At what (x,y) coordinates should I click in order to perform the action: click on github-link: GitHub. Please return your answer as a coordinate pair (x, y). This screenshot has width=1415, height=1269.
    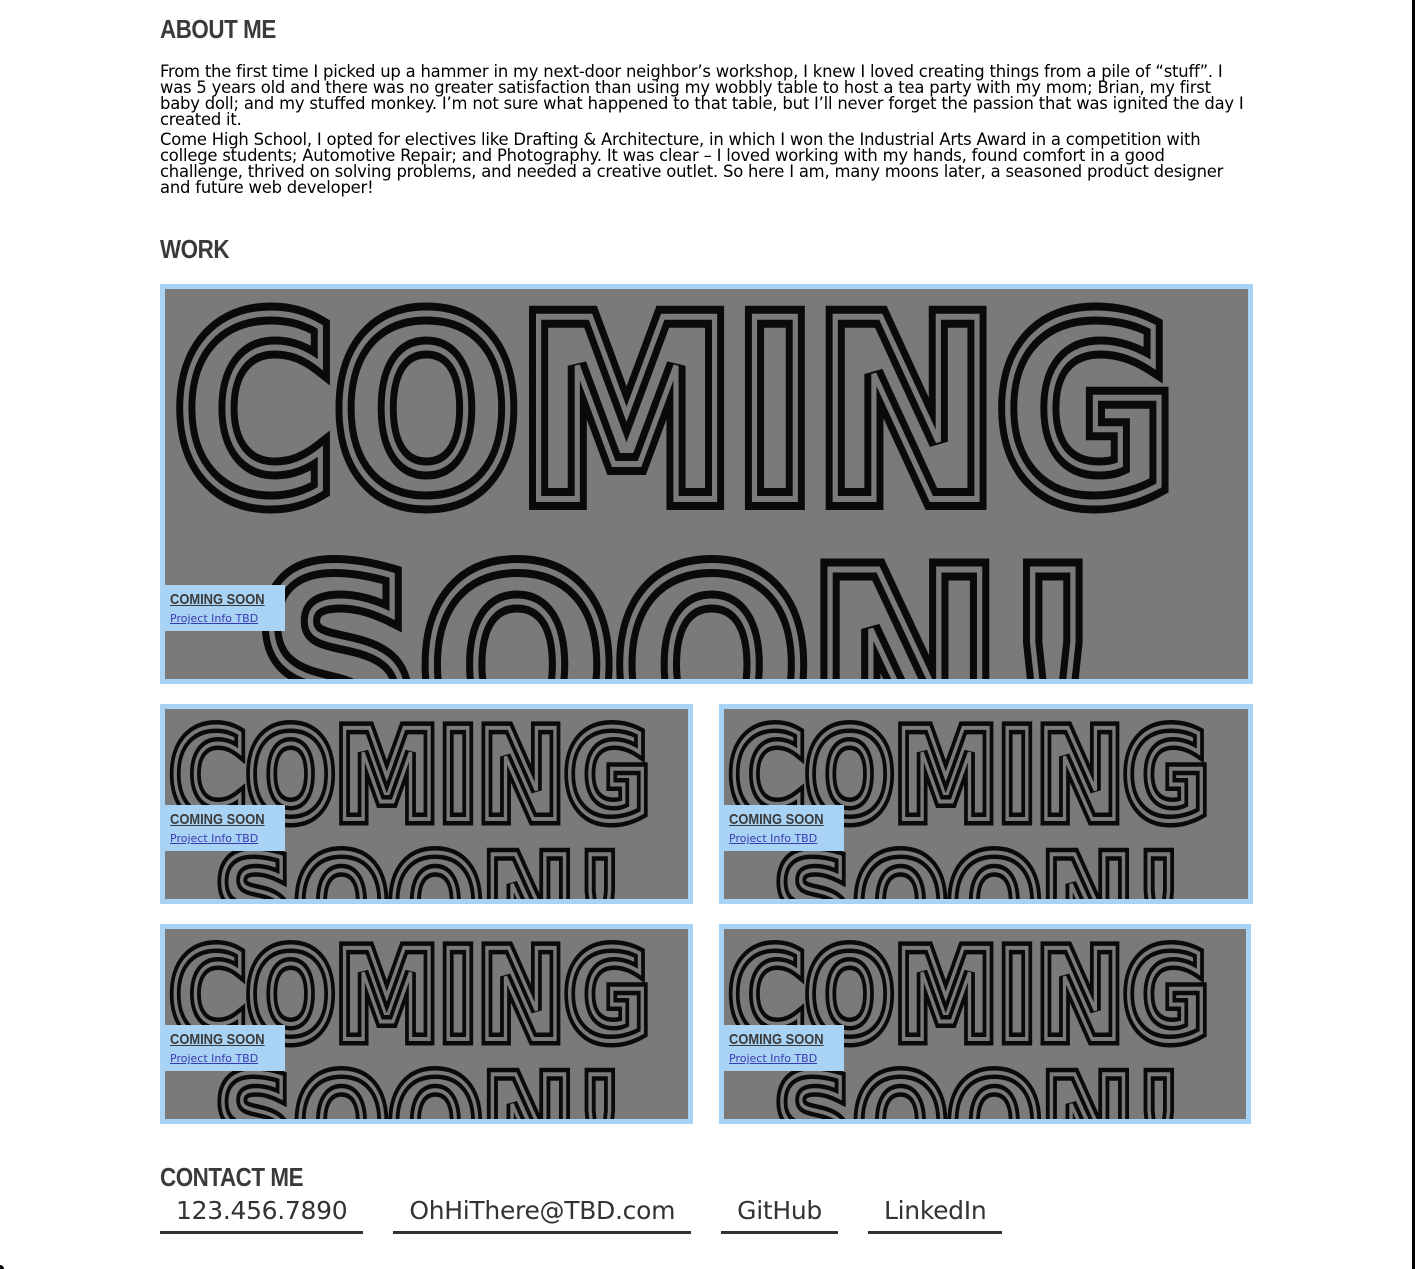
    Looking at the image, I should click on (779, 1214).